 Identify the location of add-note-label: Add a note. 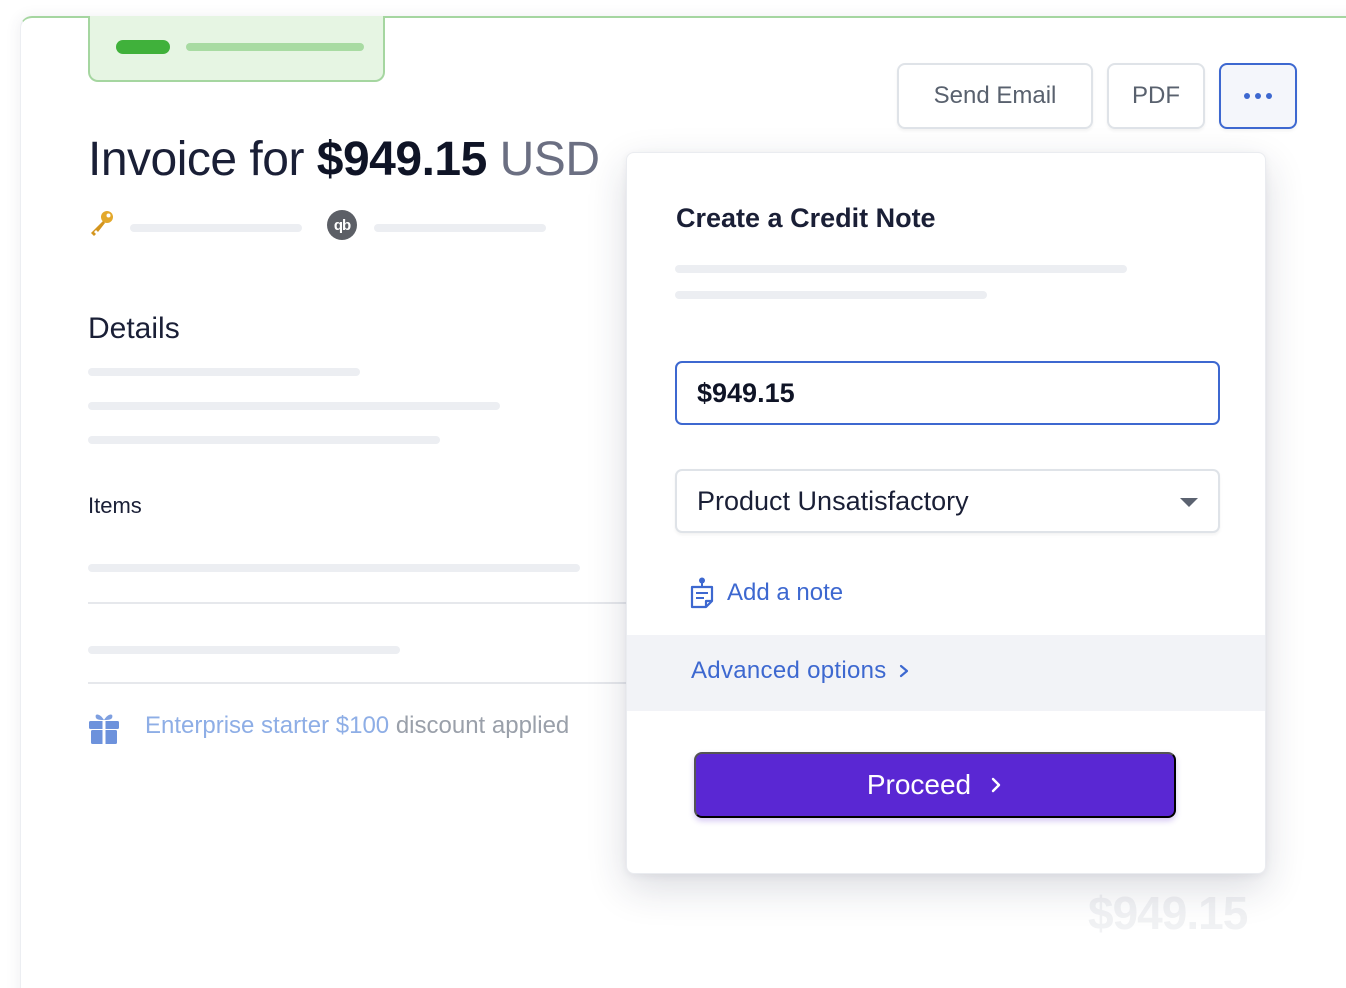
(785, 592).